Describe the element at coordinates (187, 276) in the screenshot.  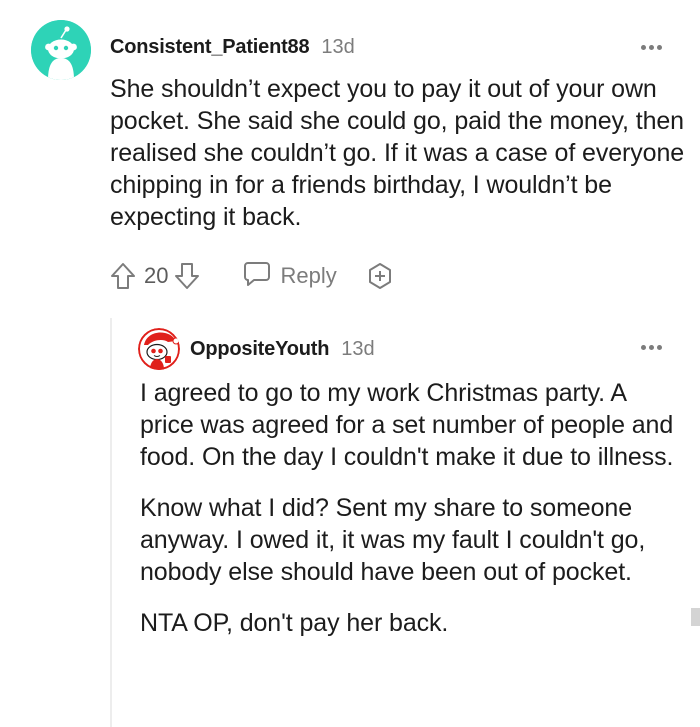
I see `downvote-icon` at that location.